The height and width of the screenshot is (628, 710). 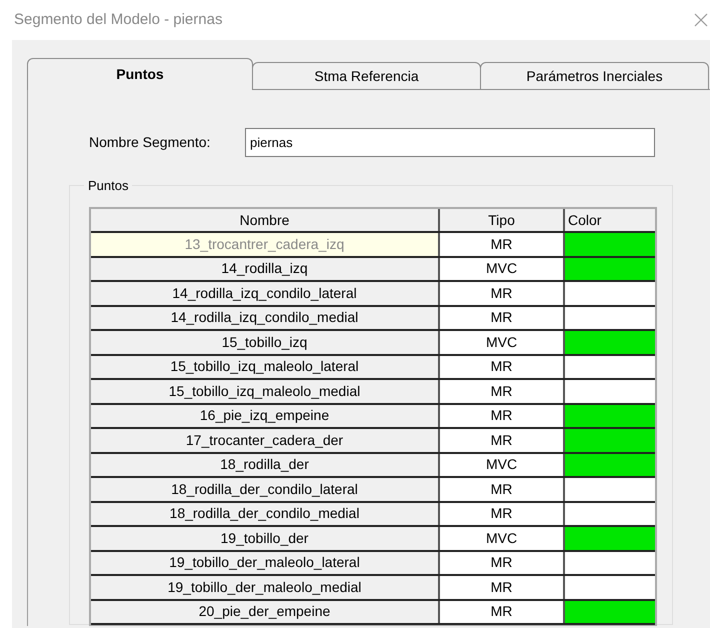 I want to click on table-cell: 13_trocantrer_cadera_izq, so click(x=264, y=244).